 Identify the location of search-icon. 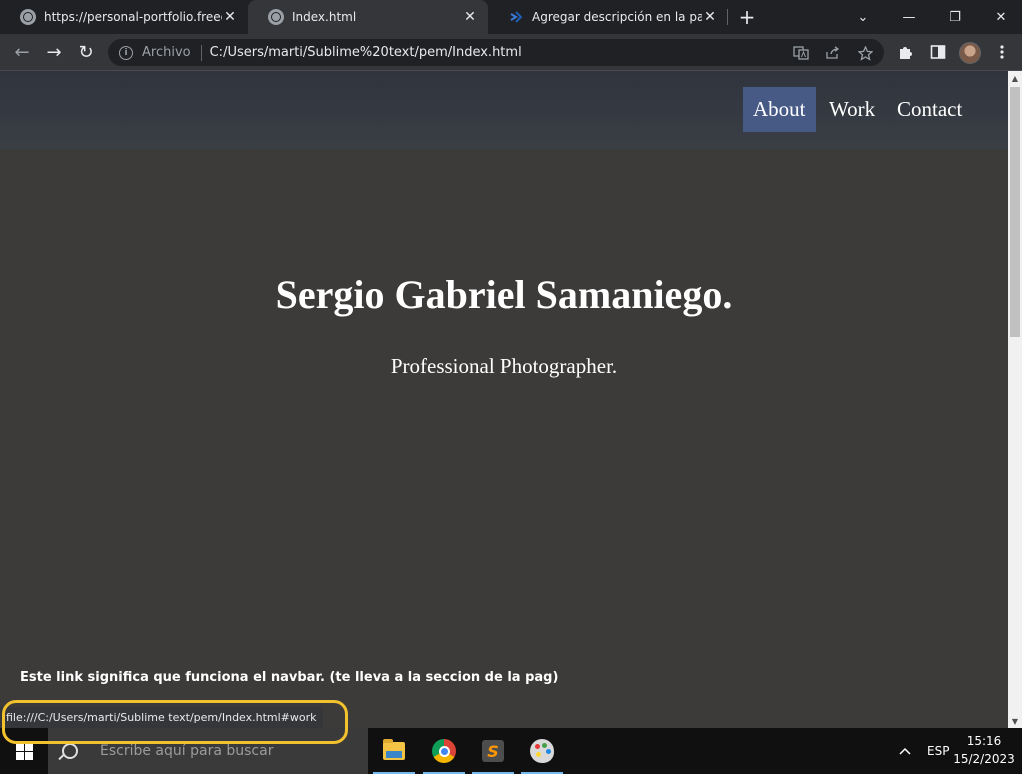
(70, 751).